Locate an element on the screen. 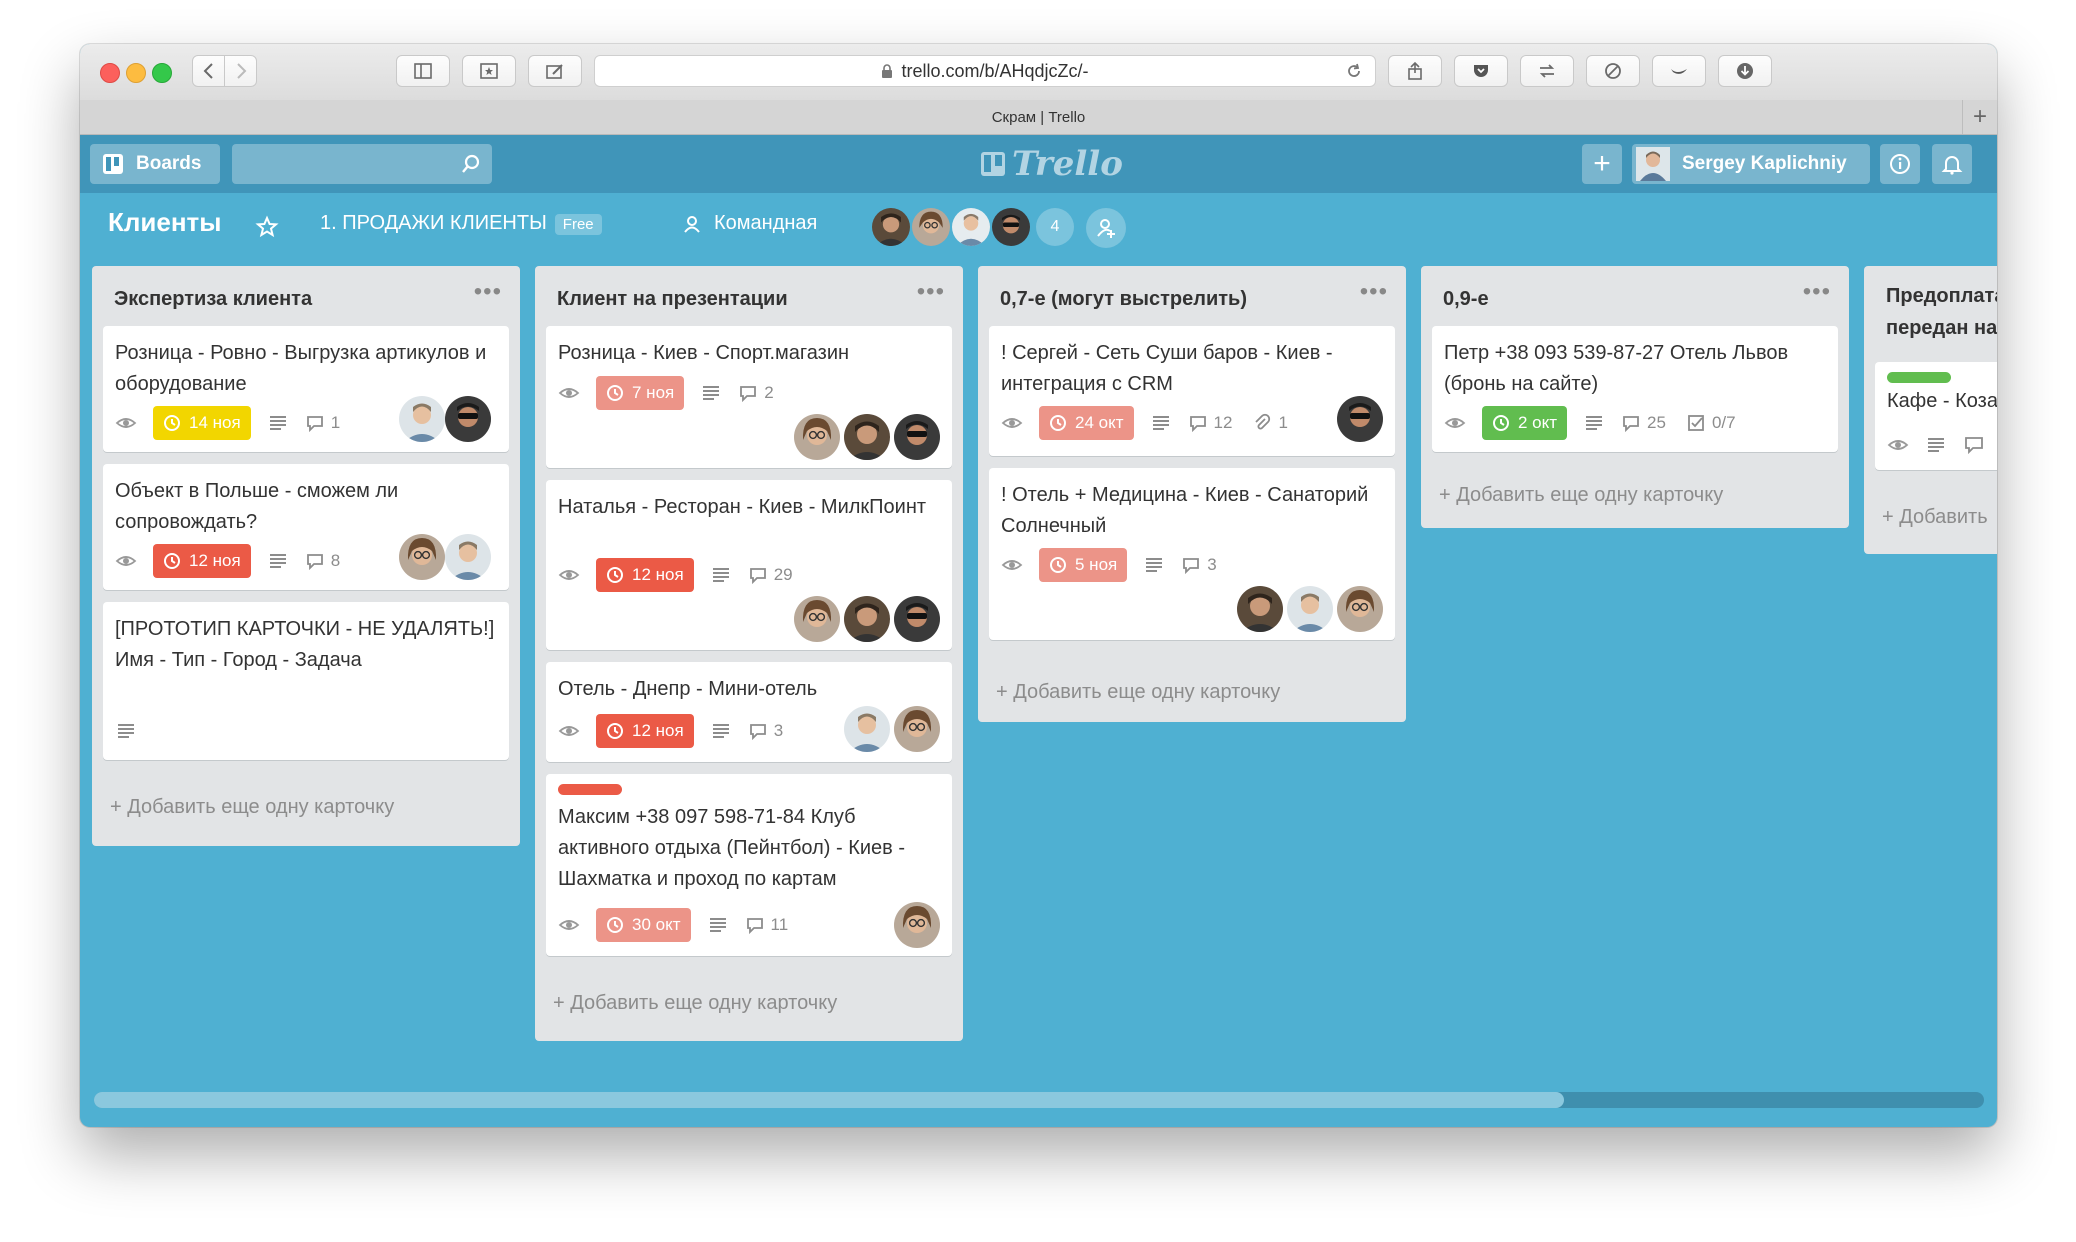  back-button is located at coordinates (208, 71).